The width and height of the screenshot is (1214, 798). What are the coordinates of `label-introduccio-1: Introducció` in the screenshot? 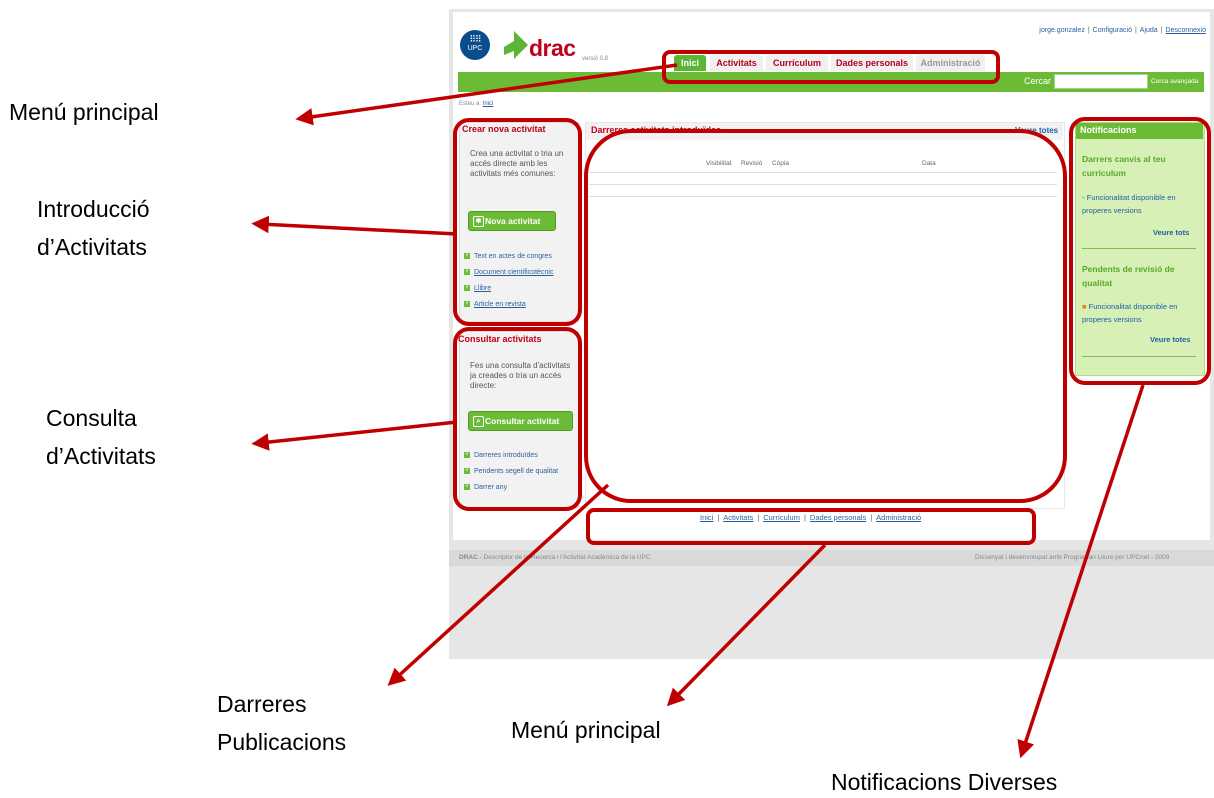 It's located at (93, 209).